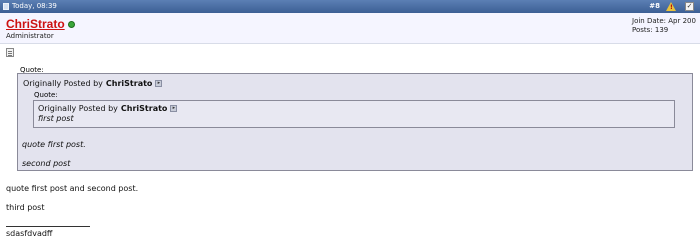 The height and width of the screenshot is (250, 700). Describe the element at coordinates (48, 226) in the screenshot. I see `signature-divider` at that location.